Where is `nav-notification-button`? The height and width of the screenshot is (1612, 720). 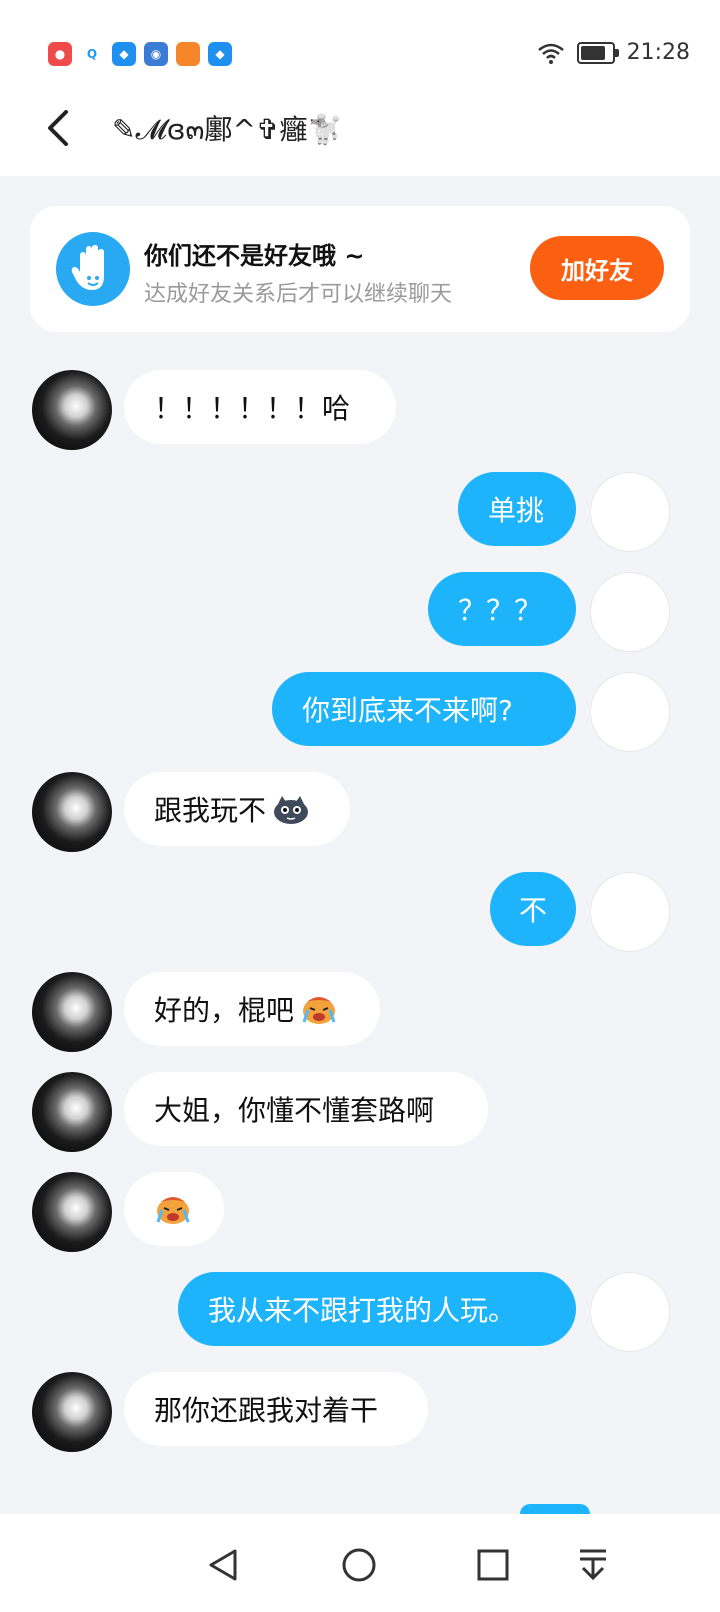 nav-notification-button is located at coordinates (593, 1565).